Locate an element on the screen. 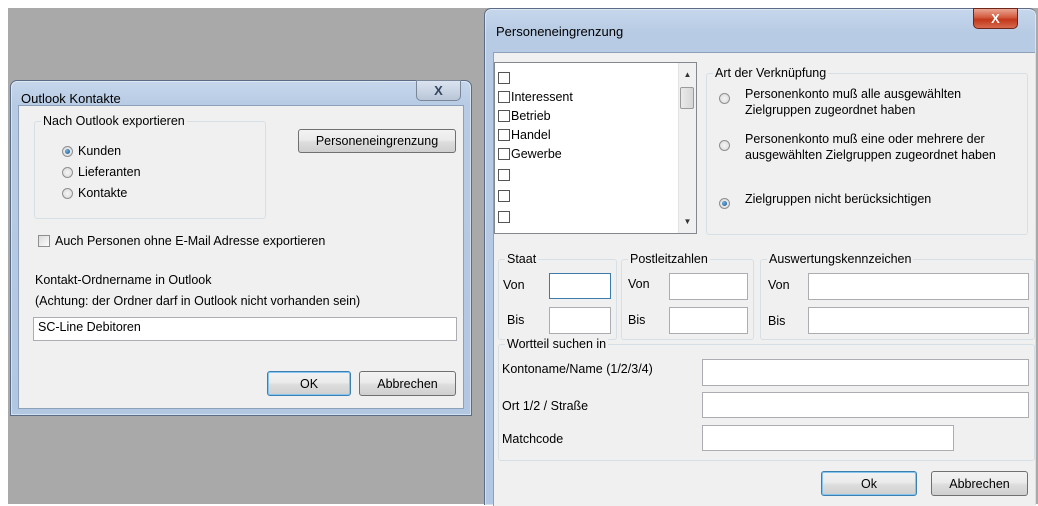 Image resolution: width=1038 pixels, height=506 pixels. radio-kunden-label: Kunden is located at coordinates (100, 151).